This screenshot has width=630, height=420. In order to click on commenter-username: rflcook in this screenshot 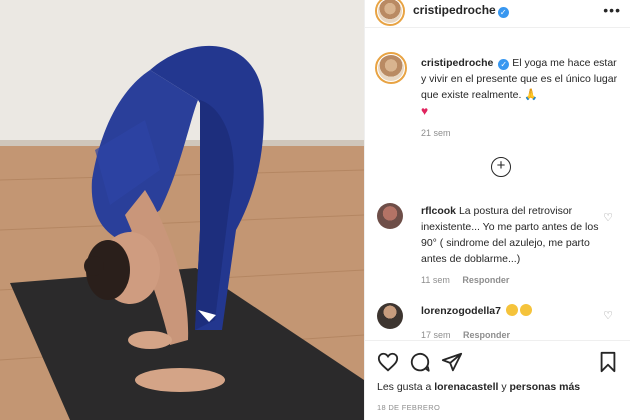, I will do `click(438, 211)`.